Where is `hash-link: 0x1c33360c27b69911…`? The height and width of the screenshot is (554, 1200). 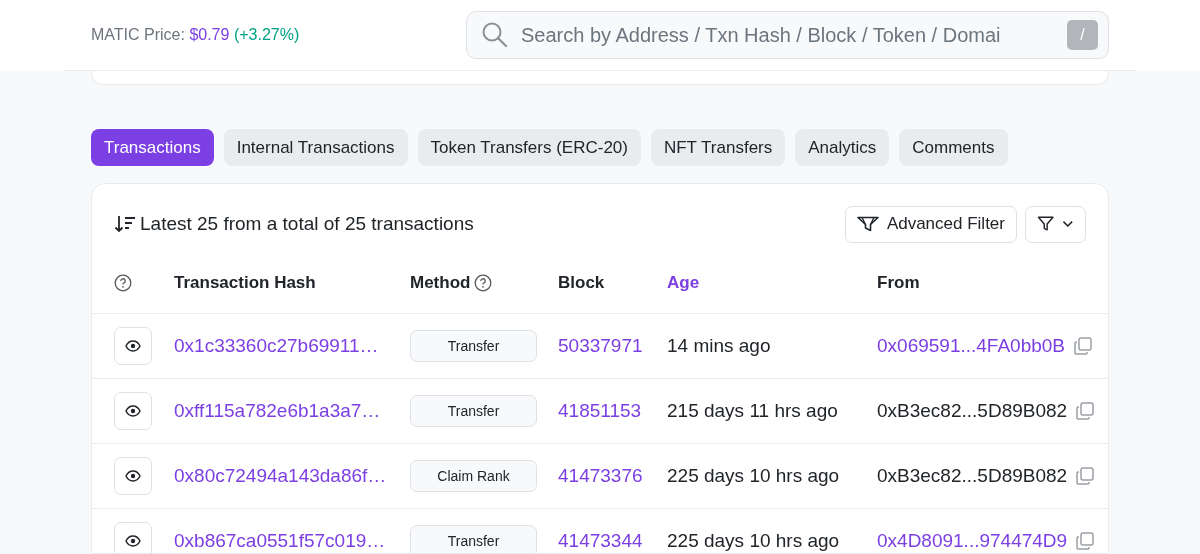 hash-link: 0x1c33360c27b69911… is located at coordinates (276, 345).